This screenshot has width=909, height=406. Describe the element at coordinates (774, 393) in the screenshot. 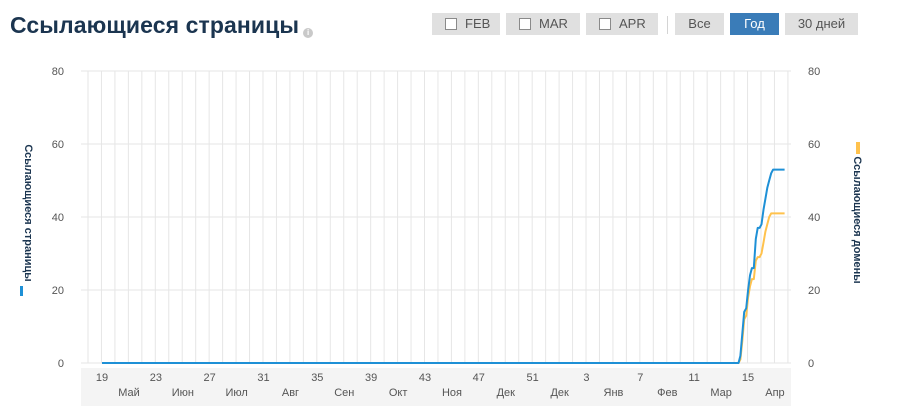

I see `x-month-tick-label: Апр` at that location.